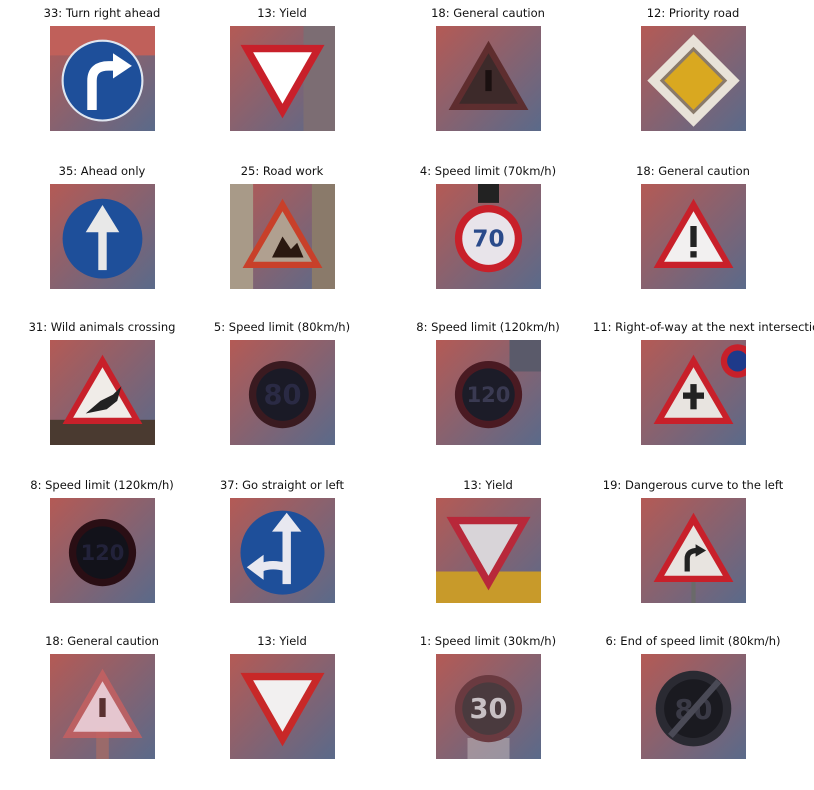 Image resolution: width=814 pixels, height=790 pixels. Describe the element at coordinates (488, 641) in the screenshot. I see `sign-caption: 1: Speed limit (30km/h)` at that location.